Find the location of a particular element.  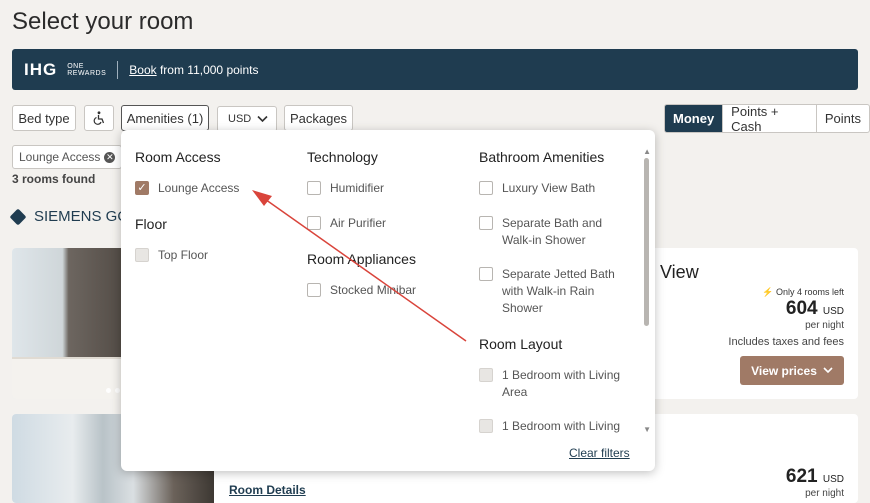

packages-button: Packages is located at coordinates (318, 118).